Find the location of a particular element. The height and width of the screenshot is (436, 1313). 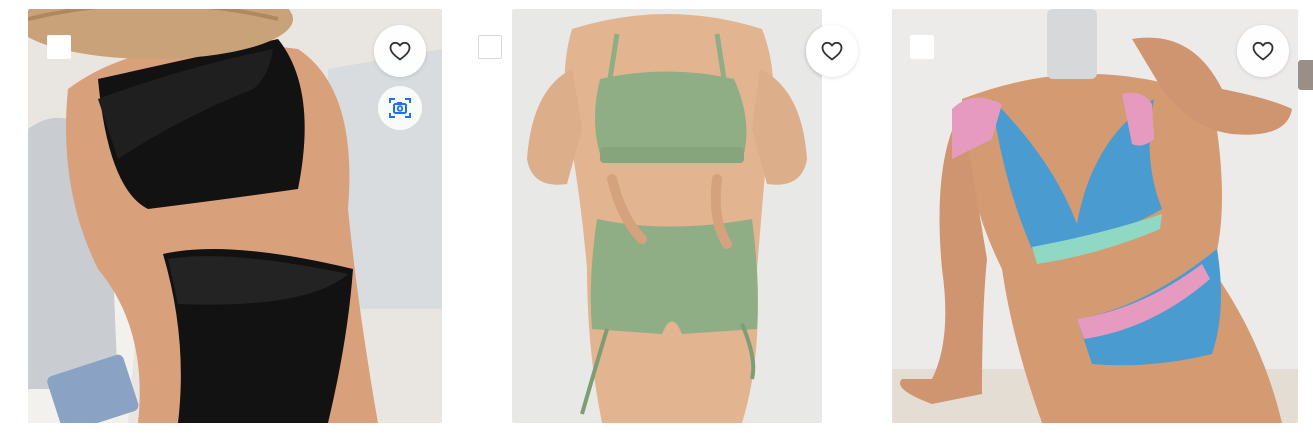

camera-scan-icon is located at coordinates (400, 108).